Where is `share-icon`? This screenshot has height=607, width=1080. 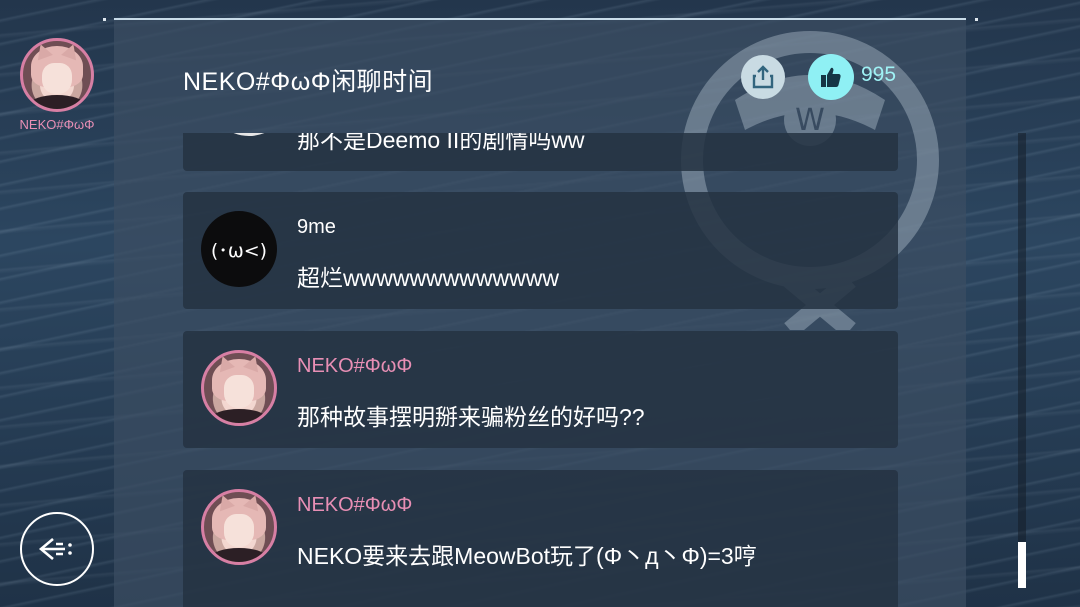 share-icon is located at coordinates (763, 77).